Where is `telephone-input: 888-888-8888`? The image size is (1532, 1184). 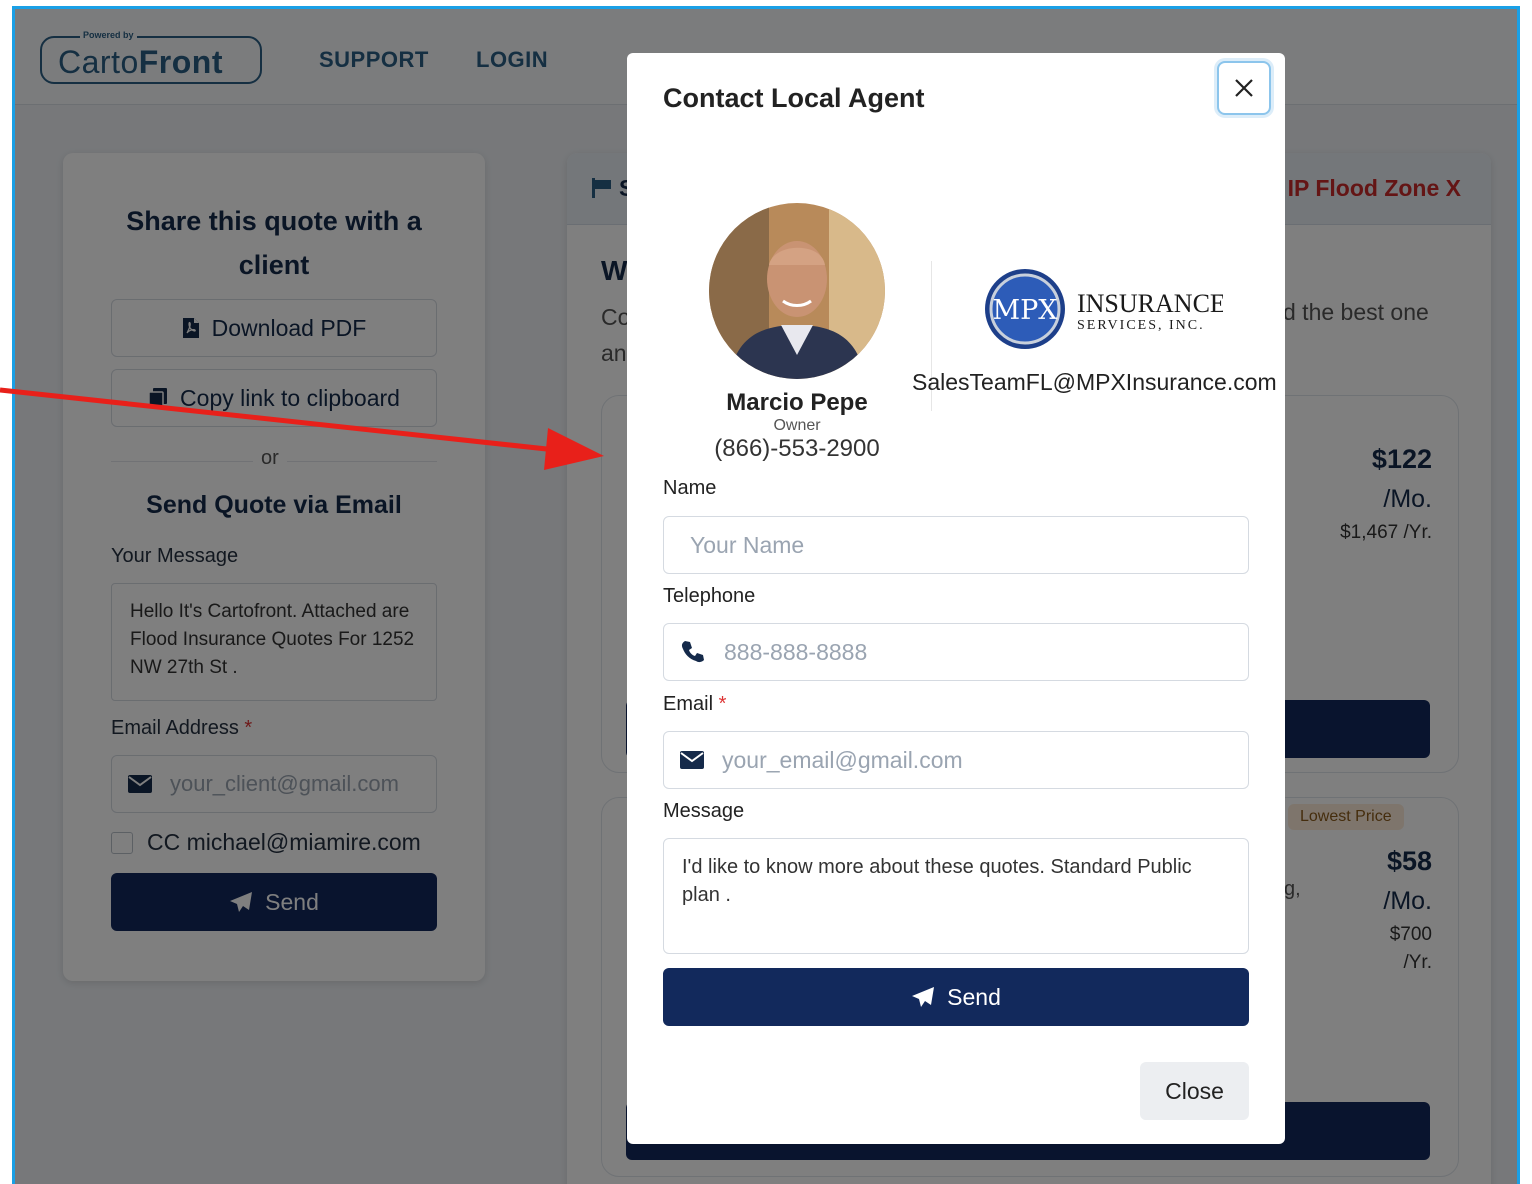
telephone-input: 888-888-8888 is located at coordinates (956, 652).